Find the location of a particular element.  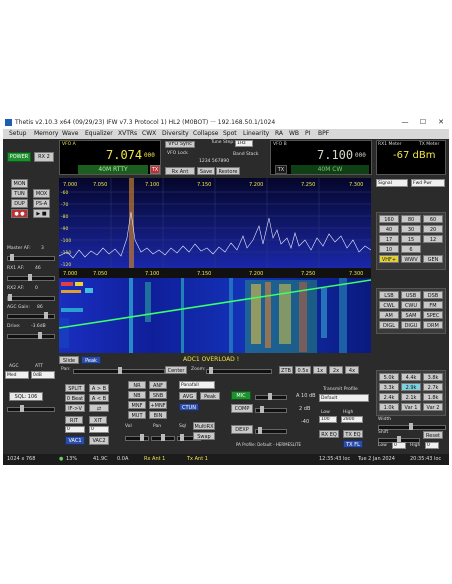

agc-gain-slider is located at coordinates (31, 315).